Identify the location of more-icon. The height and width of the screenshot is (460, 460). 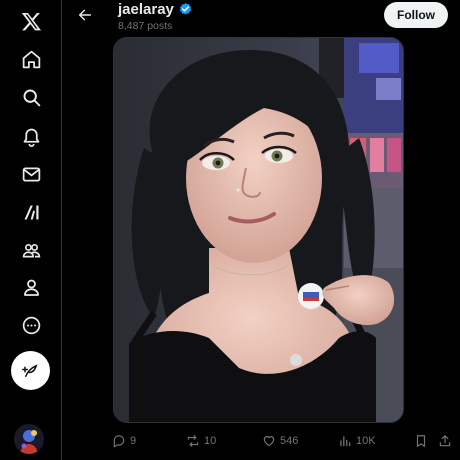
(31, 325).